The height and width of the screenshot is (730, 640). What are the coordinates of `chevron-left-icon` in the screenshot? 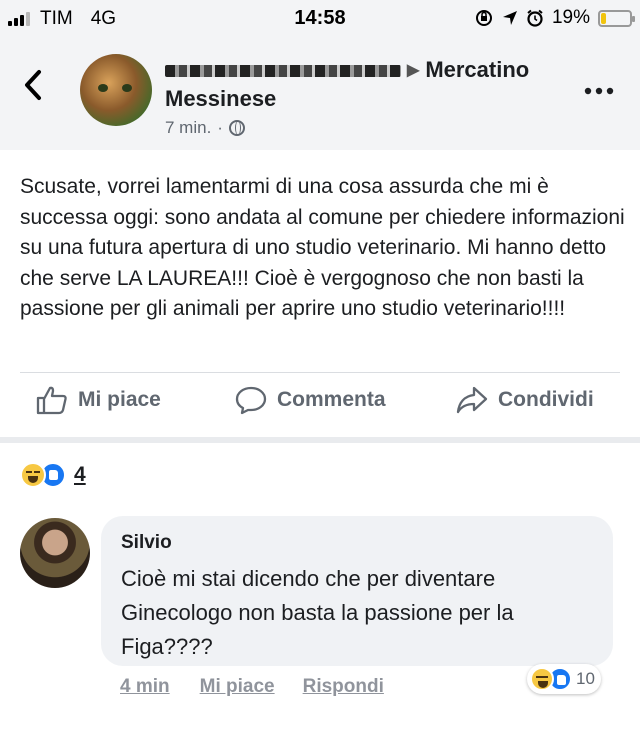 It's located at (33, 85).